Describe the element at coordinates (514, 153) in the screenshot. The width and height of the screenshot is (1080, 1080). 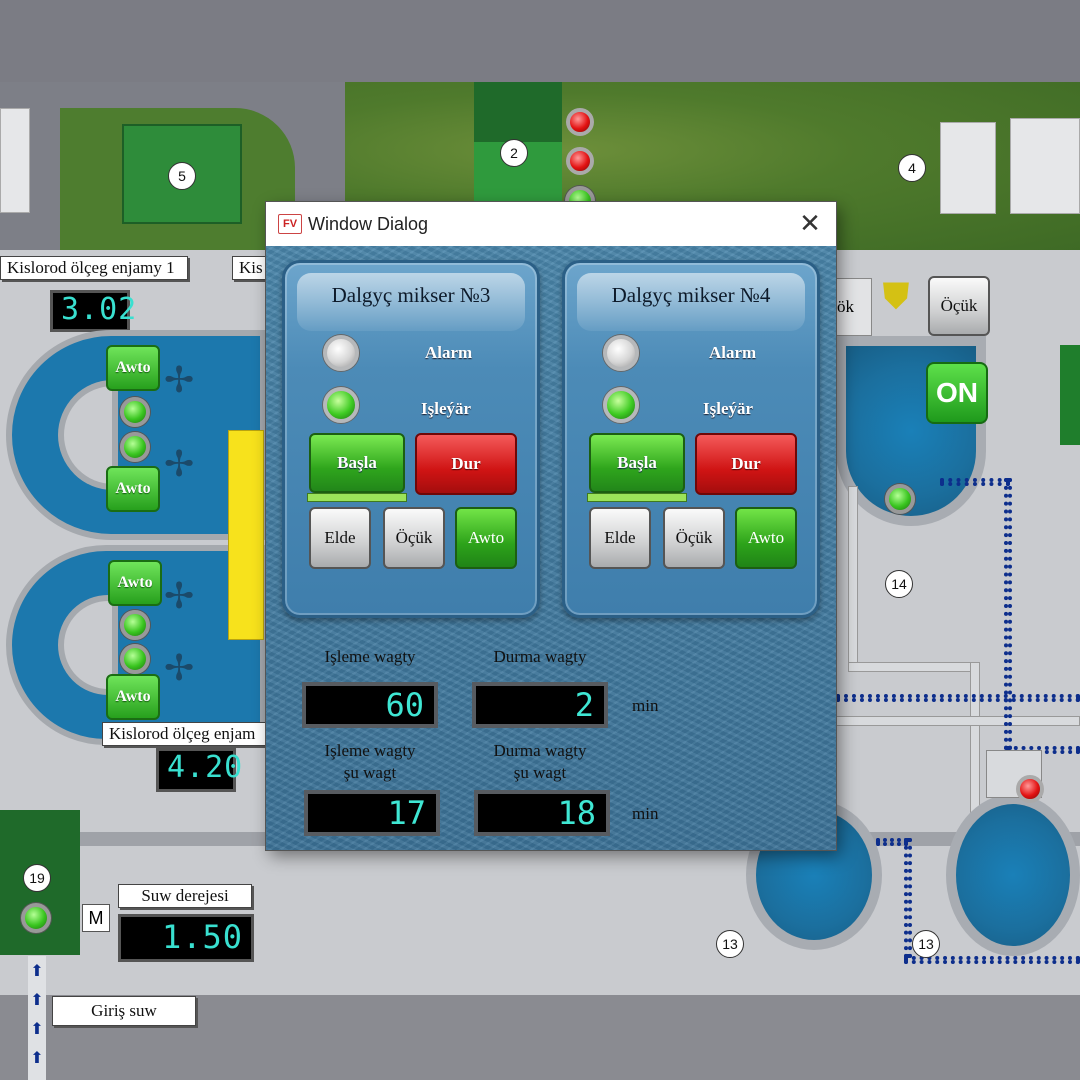
I see `badge-2: 2` at that location.